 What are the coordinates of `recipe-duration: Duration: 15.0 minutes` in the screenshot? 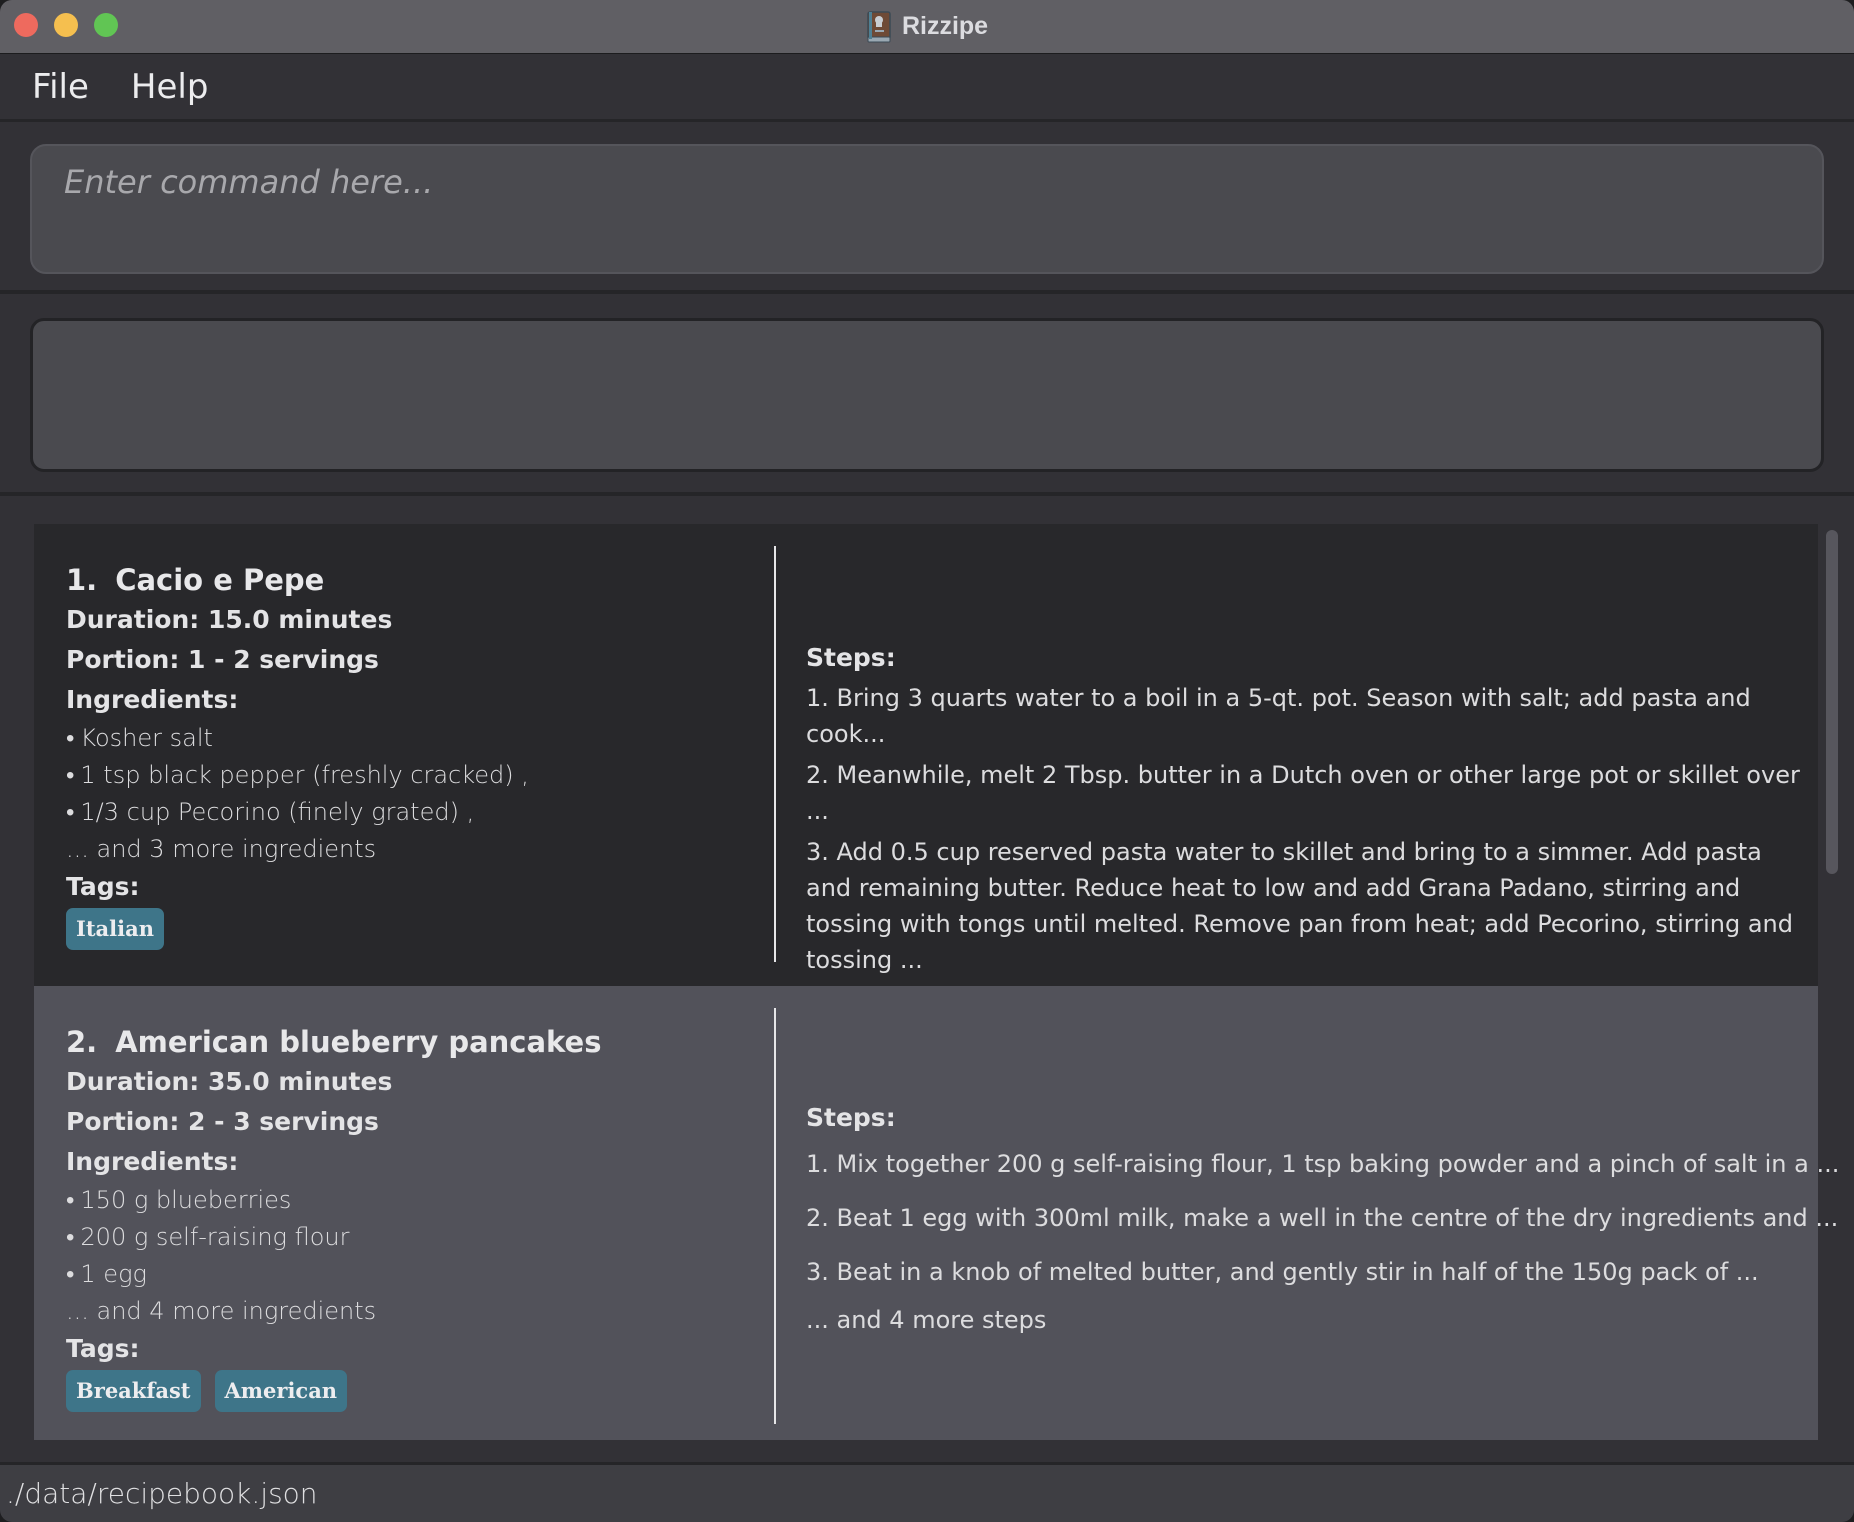 It's located at (229, 619).